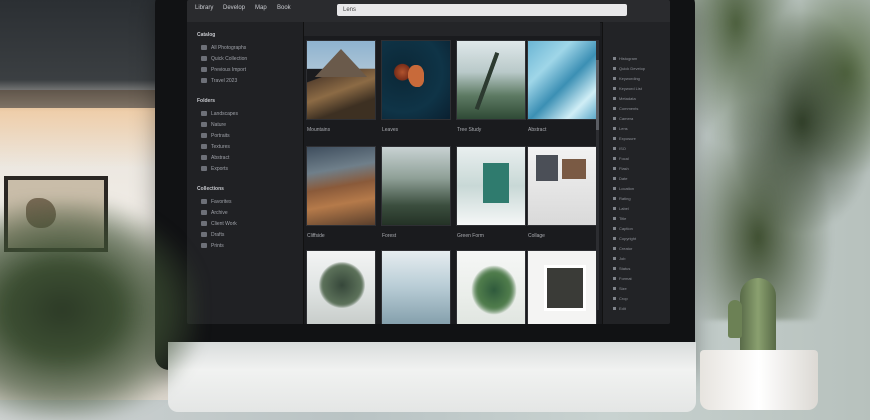  I want to click on photo-thumbnail: Tree Study, so click(491, 86).